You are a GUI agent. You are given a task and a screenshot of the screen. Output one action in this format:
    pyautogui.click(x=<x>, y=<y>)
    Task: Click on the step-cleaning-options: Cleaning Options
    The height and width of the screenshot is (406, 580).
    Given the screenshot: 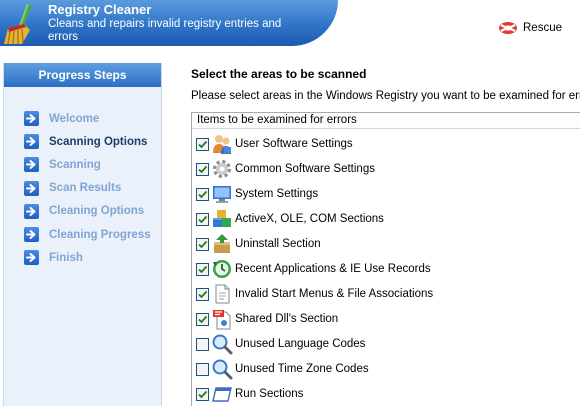 What is the action you would take?
    pyautogui.click(x=82, y=211)
    